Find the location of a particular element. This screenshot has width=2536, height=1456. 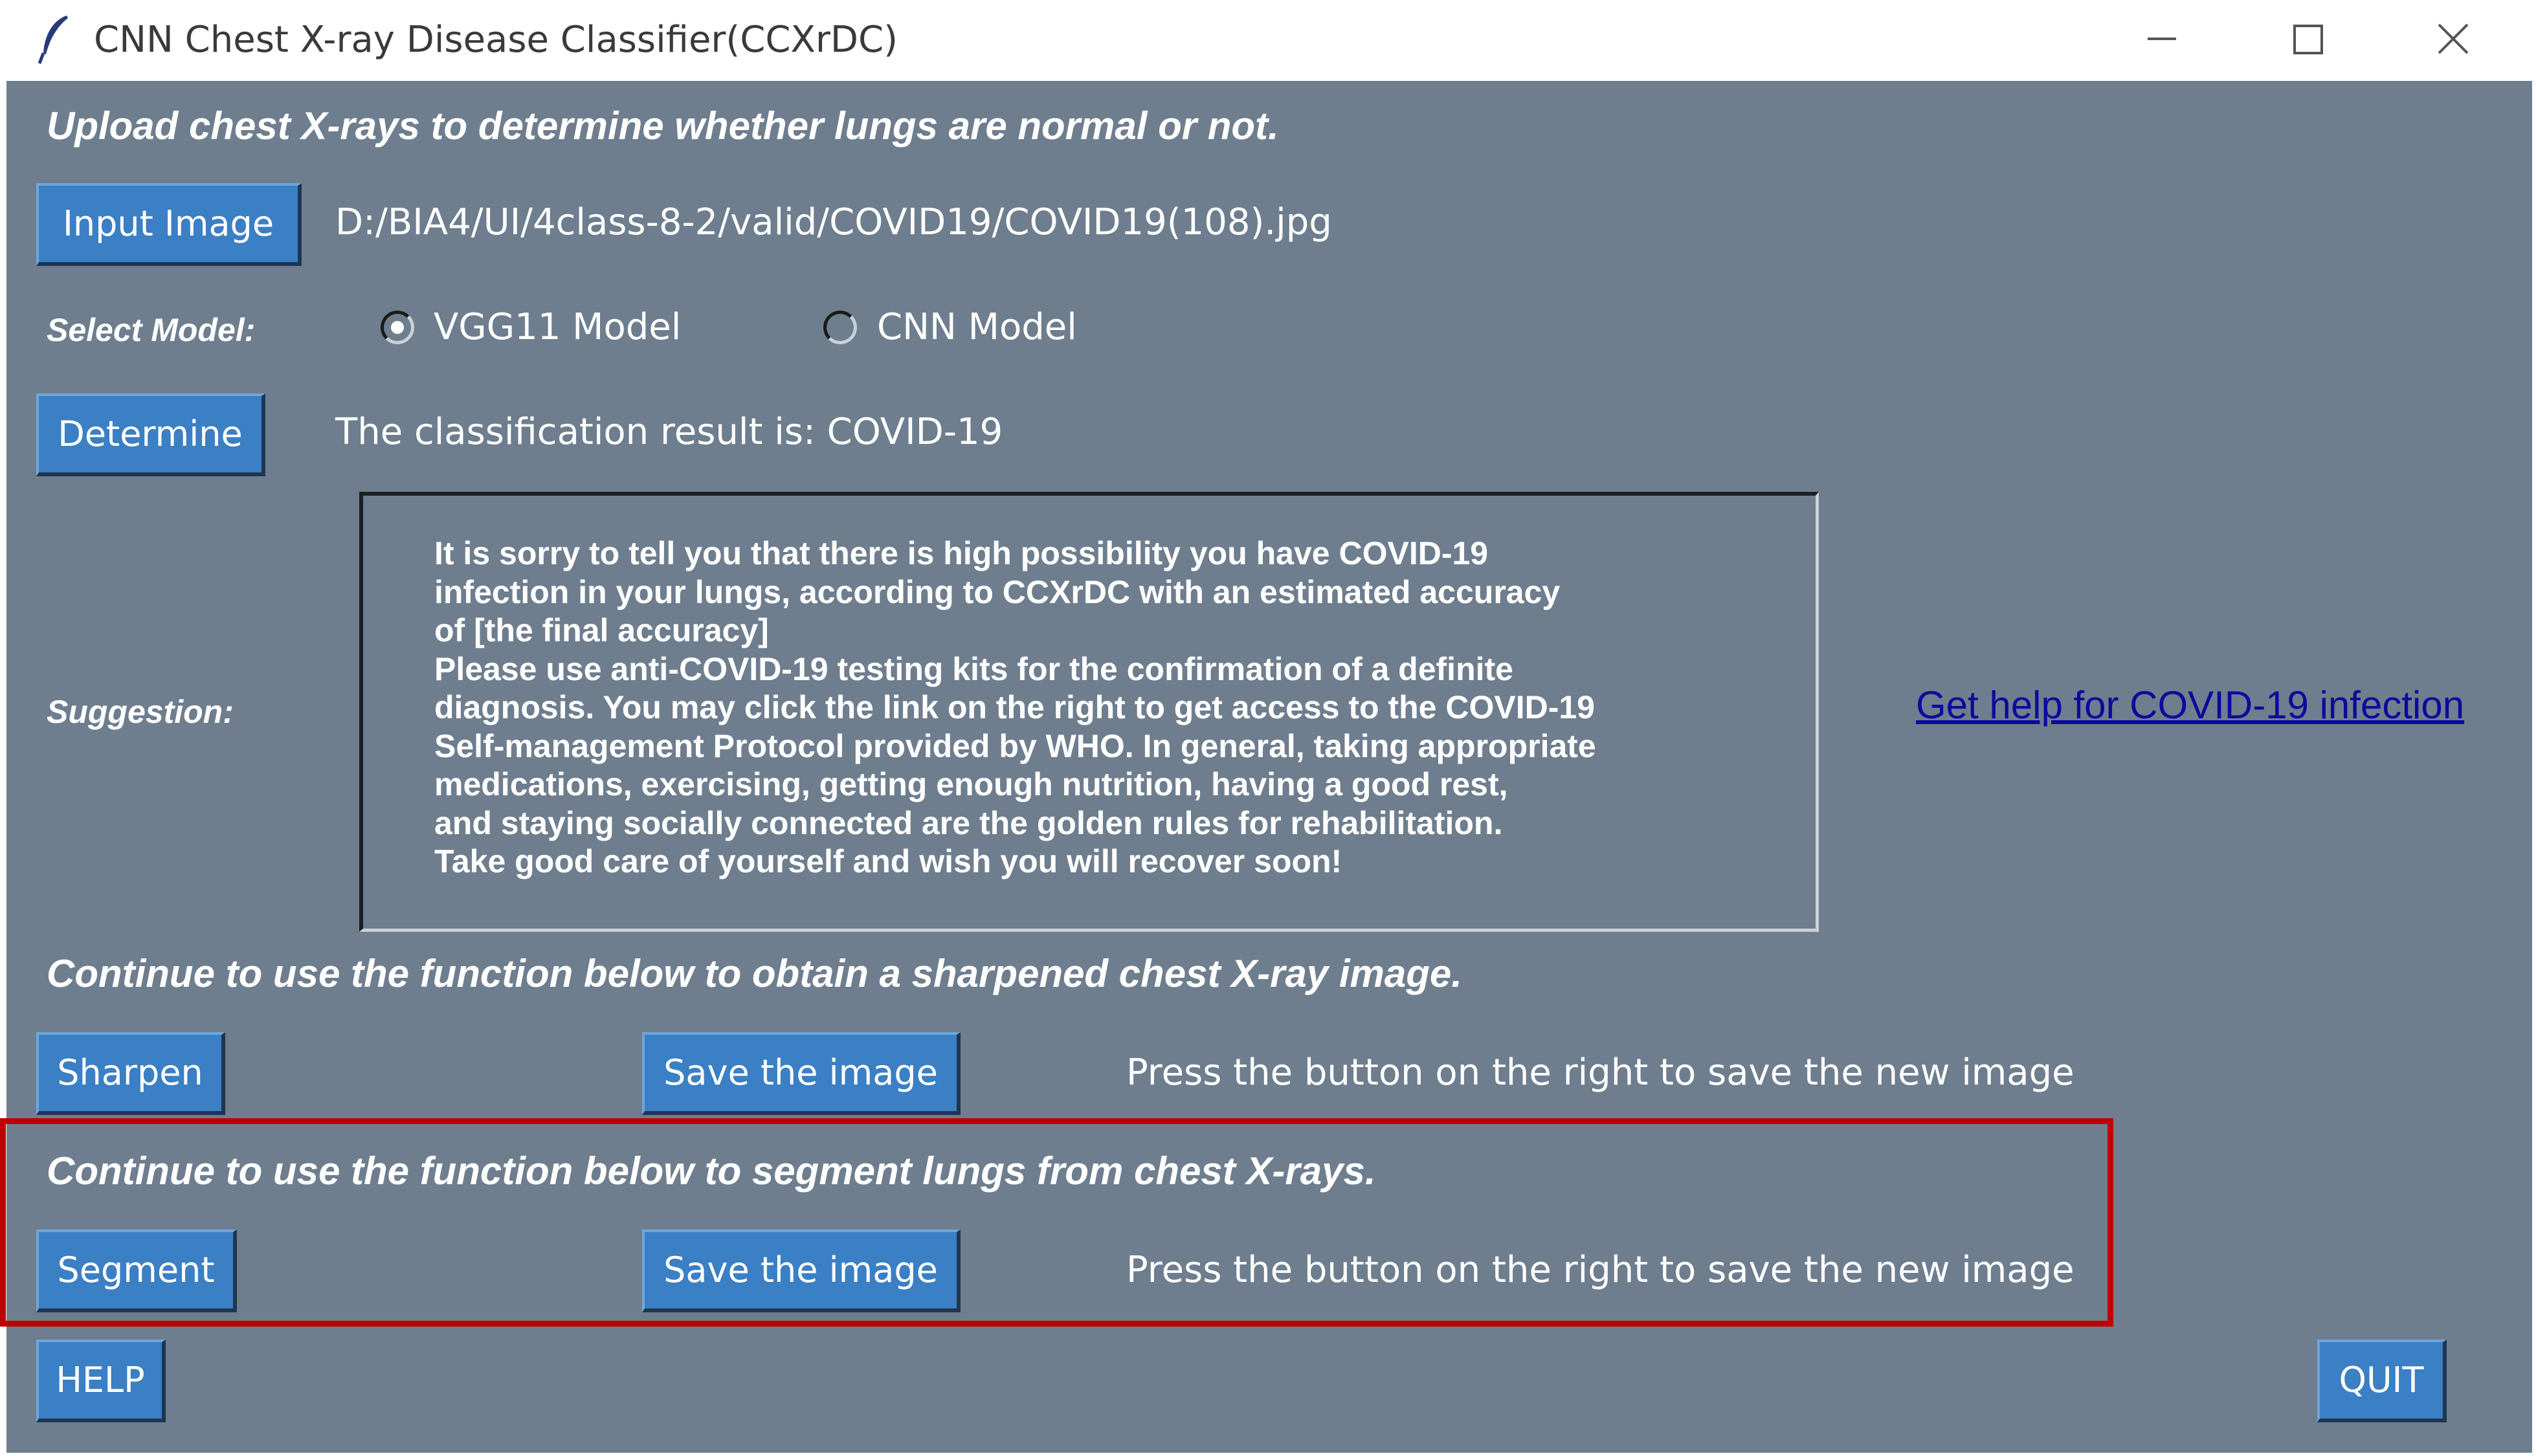

feather-icon is located at coordinates (55, 39).